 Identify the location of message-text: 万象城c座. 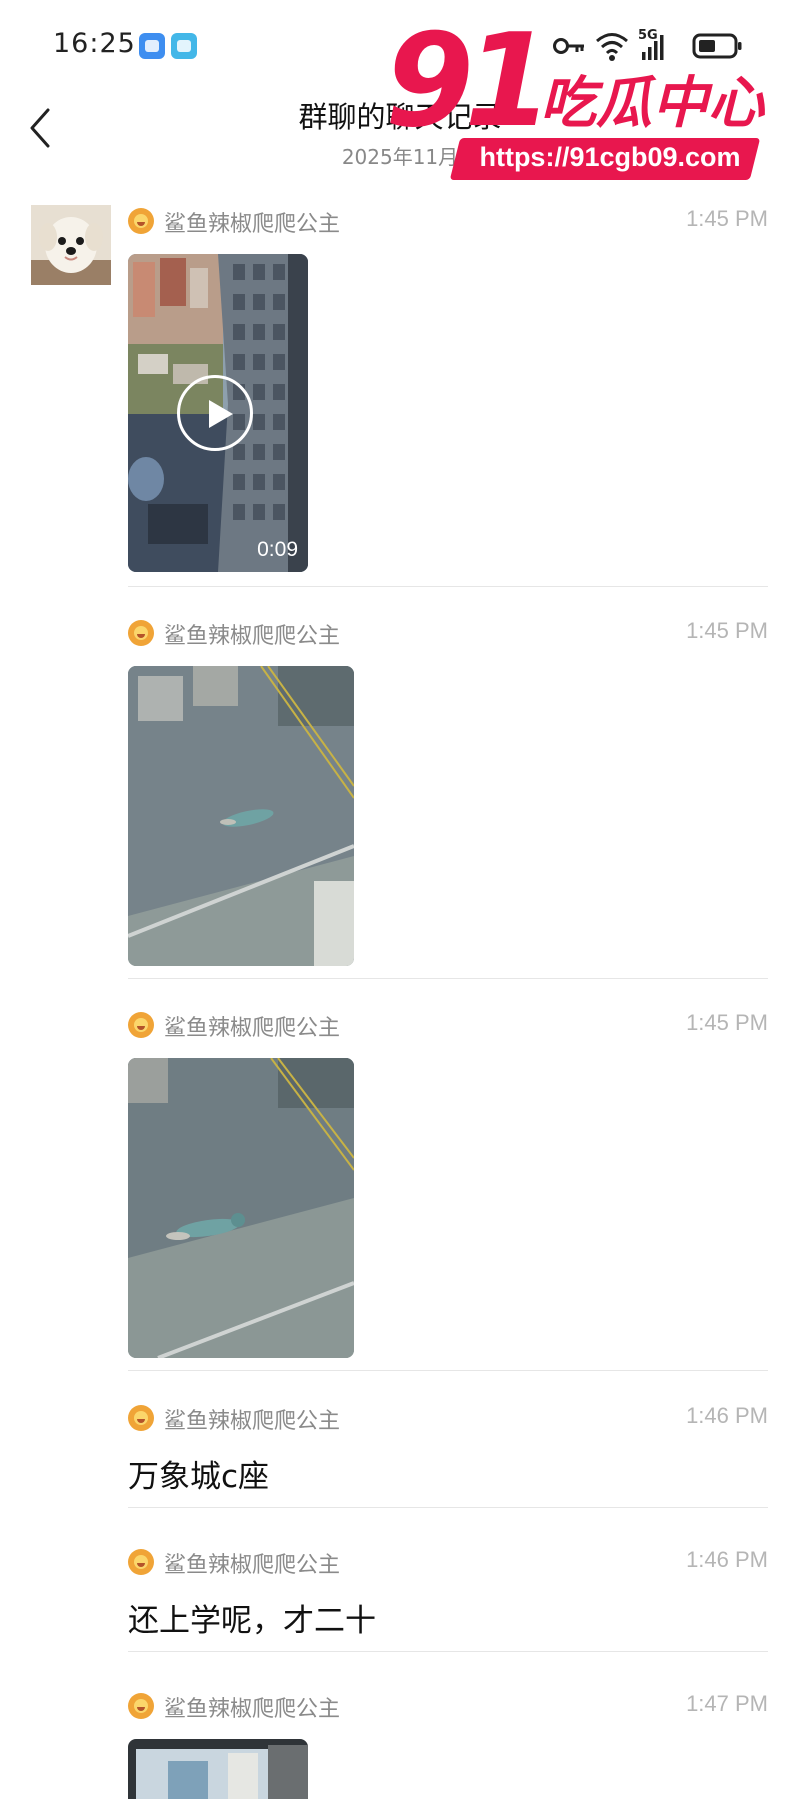
(199, 1477).